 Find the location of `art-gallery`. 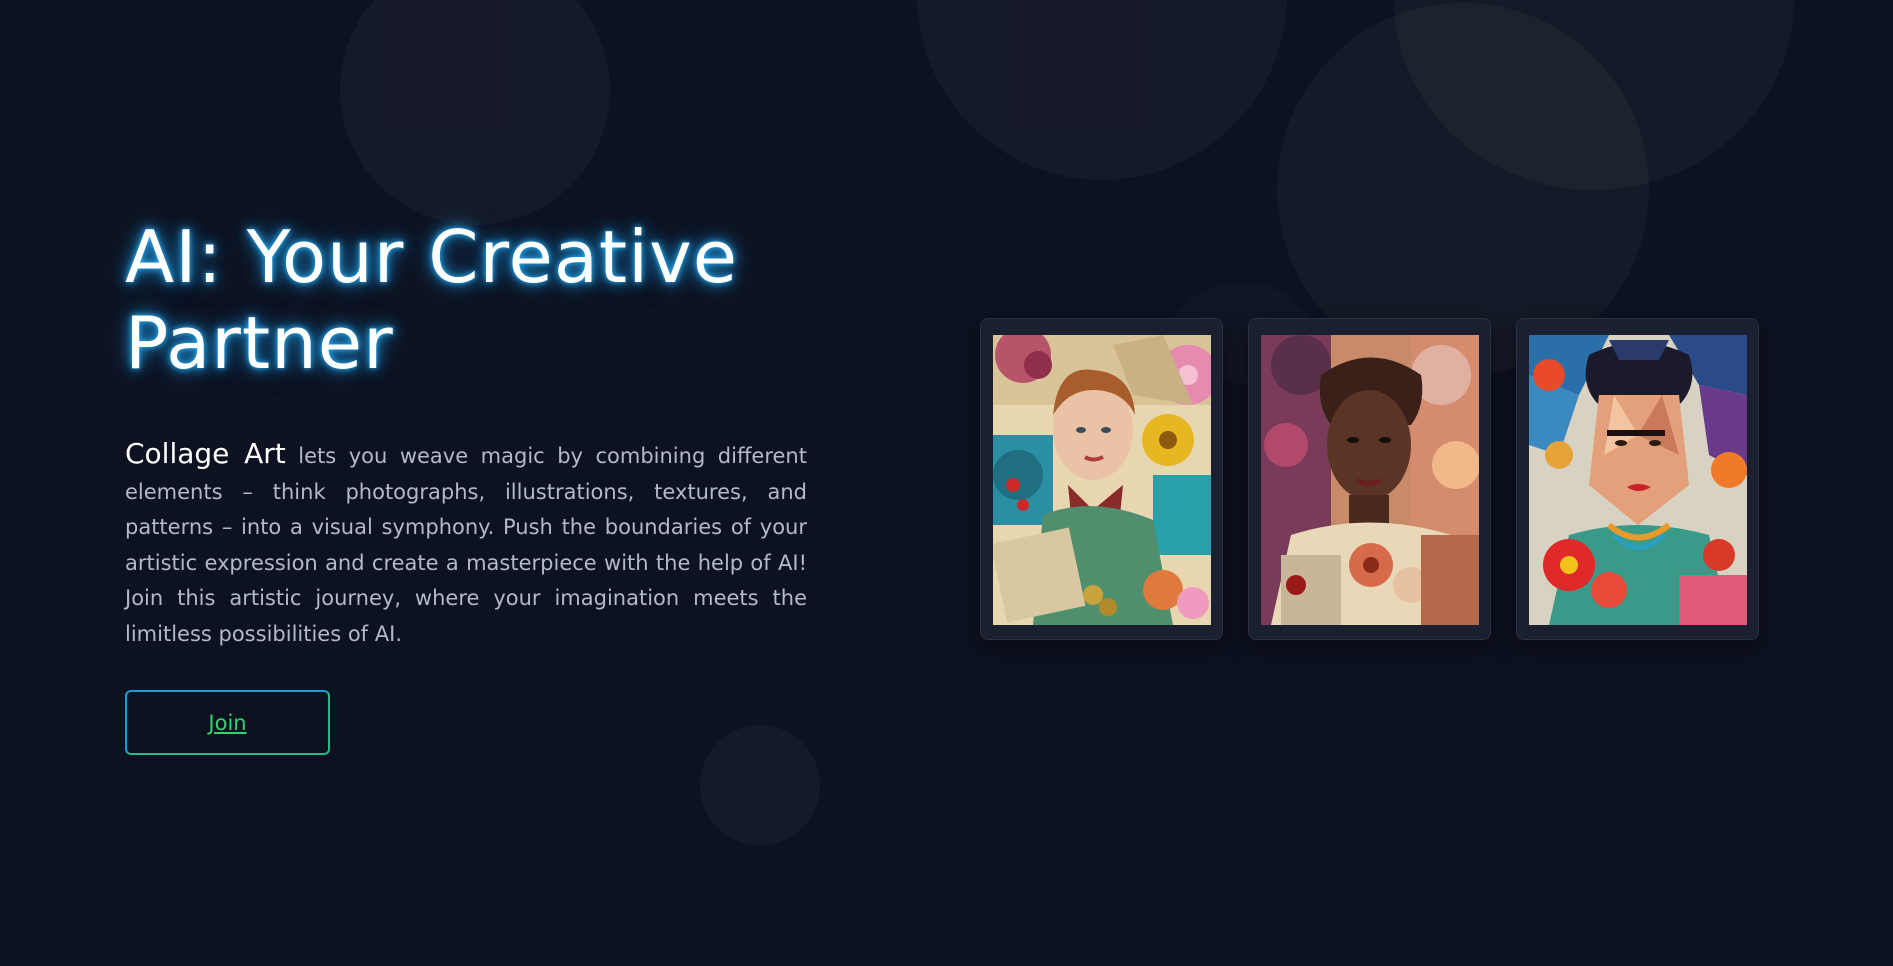

art-gallery is located at coordinates (1369, 479).